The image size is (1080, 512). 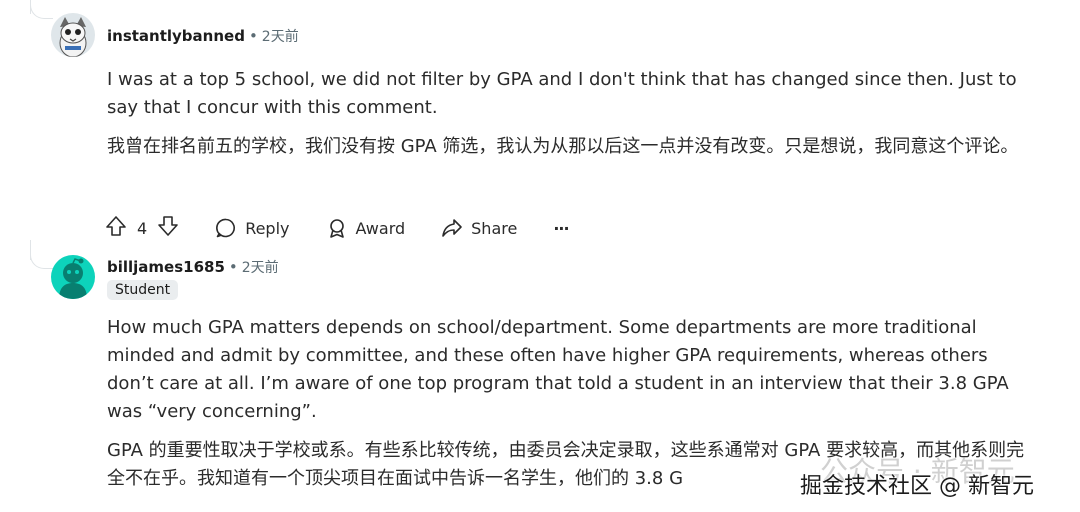 What do you see at coordinates (452, 228) in the screenshot?
I see `share-icon` at bounding box center [452, 228].